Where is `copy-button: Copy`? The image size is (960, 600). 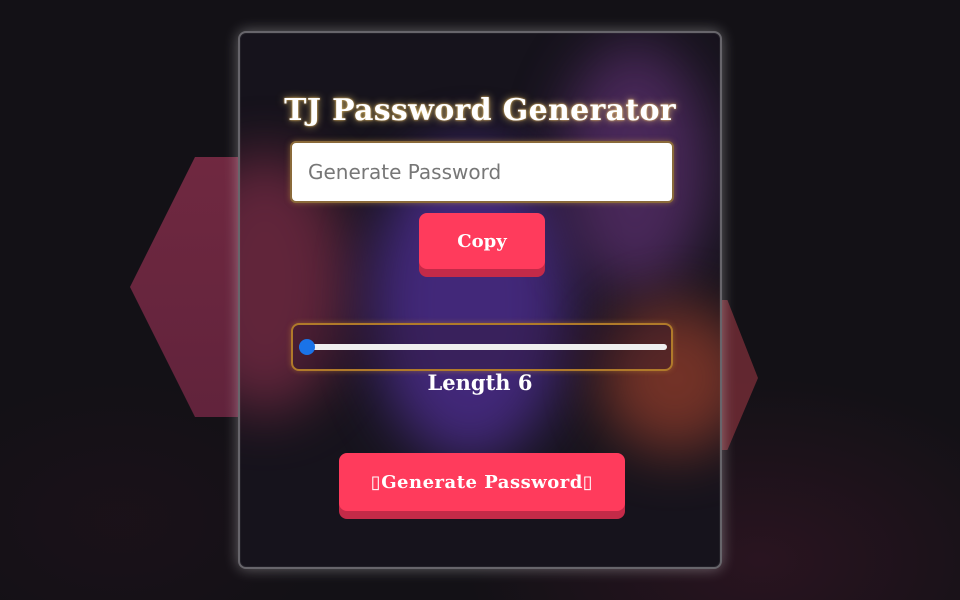 copy-button: Copy is located at coordinates (482, 241).